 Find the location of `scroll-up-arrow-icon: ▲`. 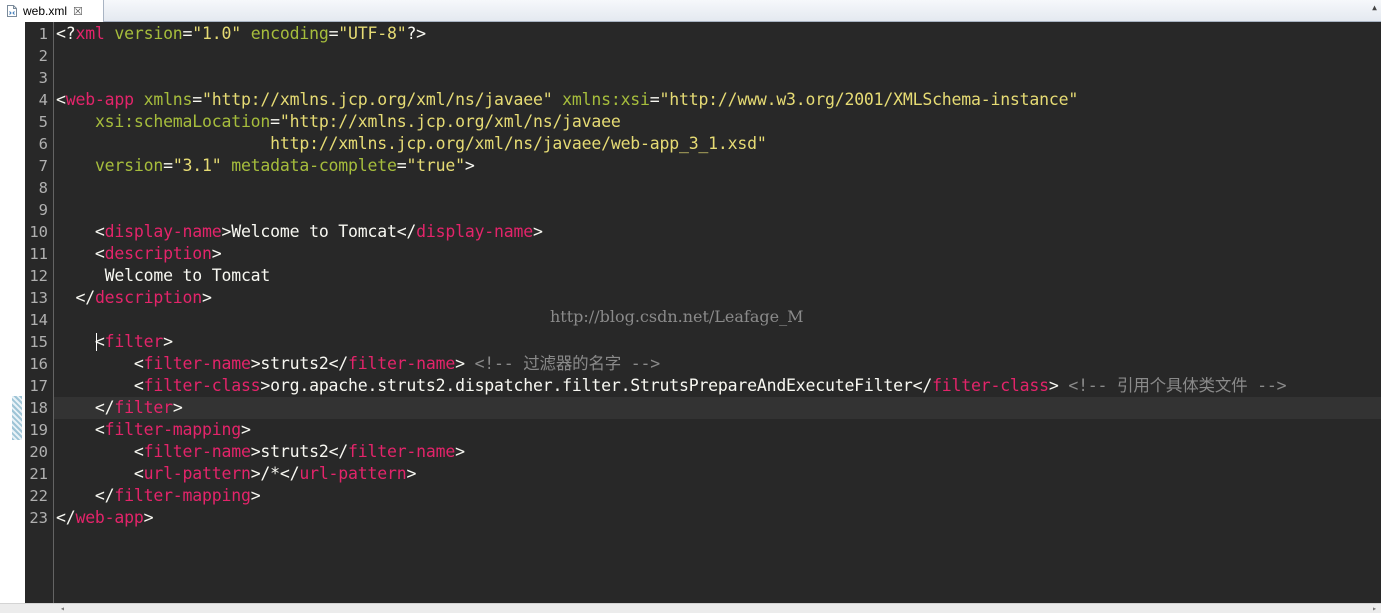

scroll-up-arrow-icon: ▲ is located at coordinates (1374, 7).